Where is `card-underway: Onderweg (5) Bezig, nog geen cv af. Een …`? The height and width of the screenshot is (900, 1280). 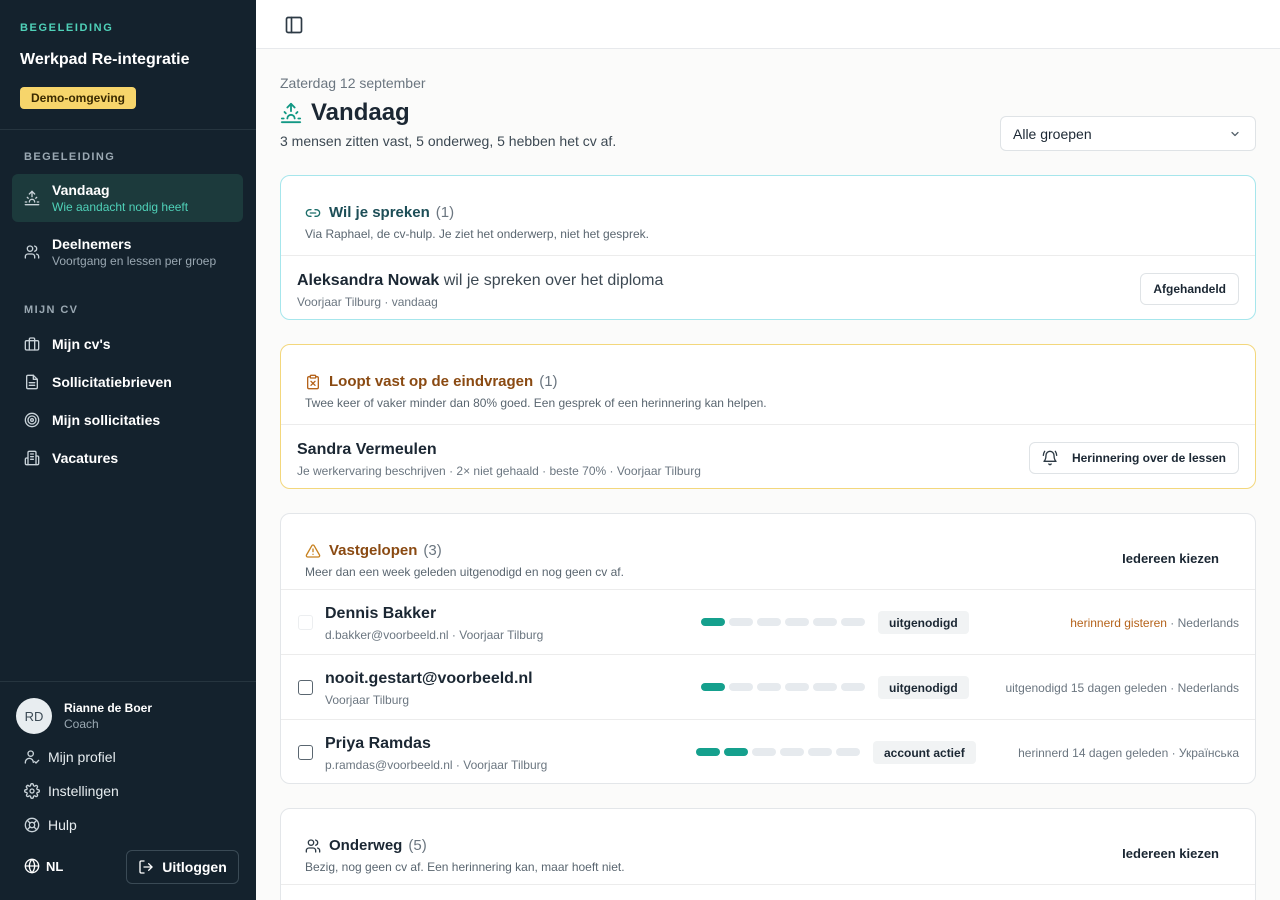
card-underway: Onderweg (5) Bezig, nog geen cv af. Een … is located at coordinates (768, 854).